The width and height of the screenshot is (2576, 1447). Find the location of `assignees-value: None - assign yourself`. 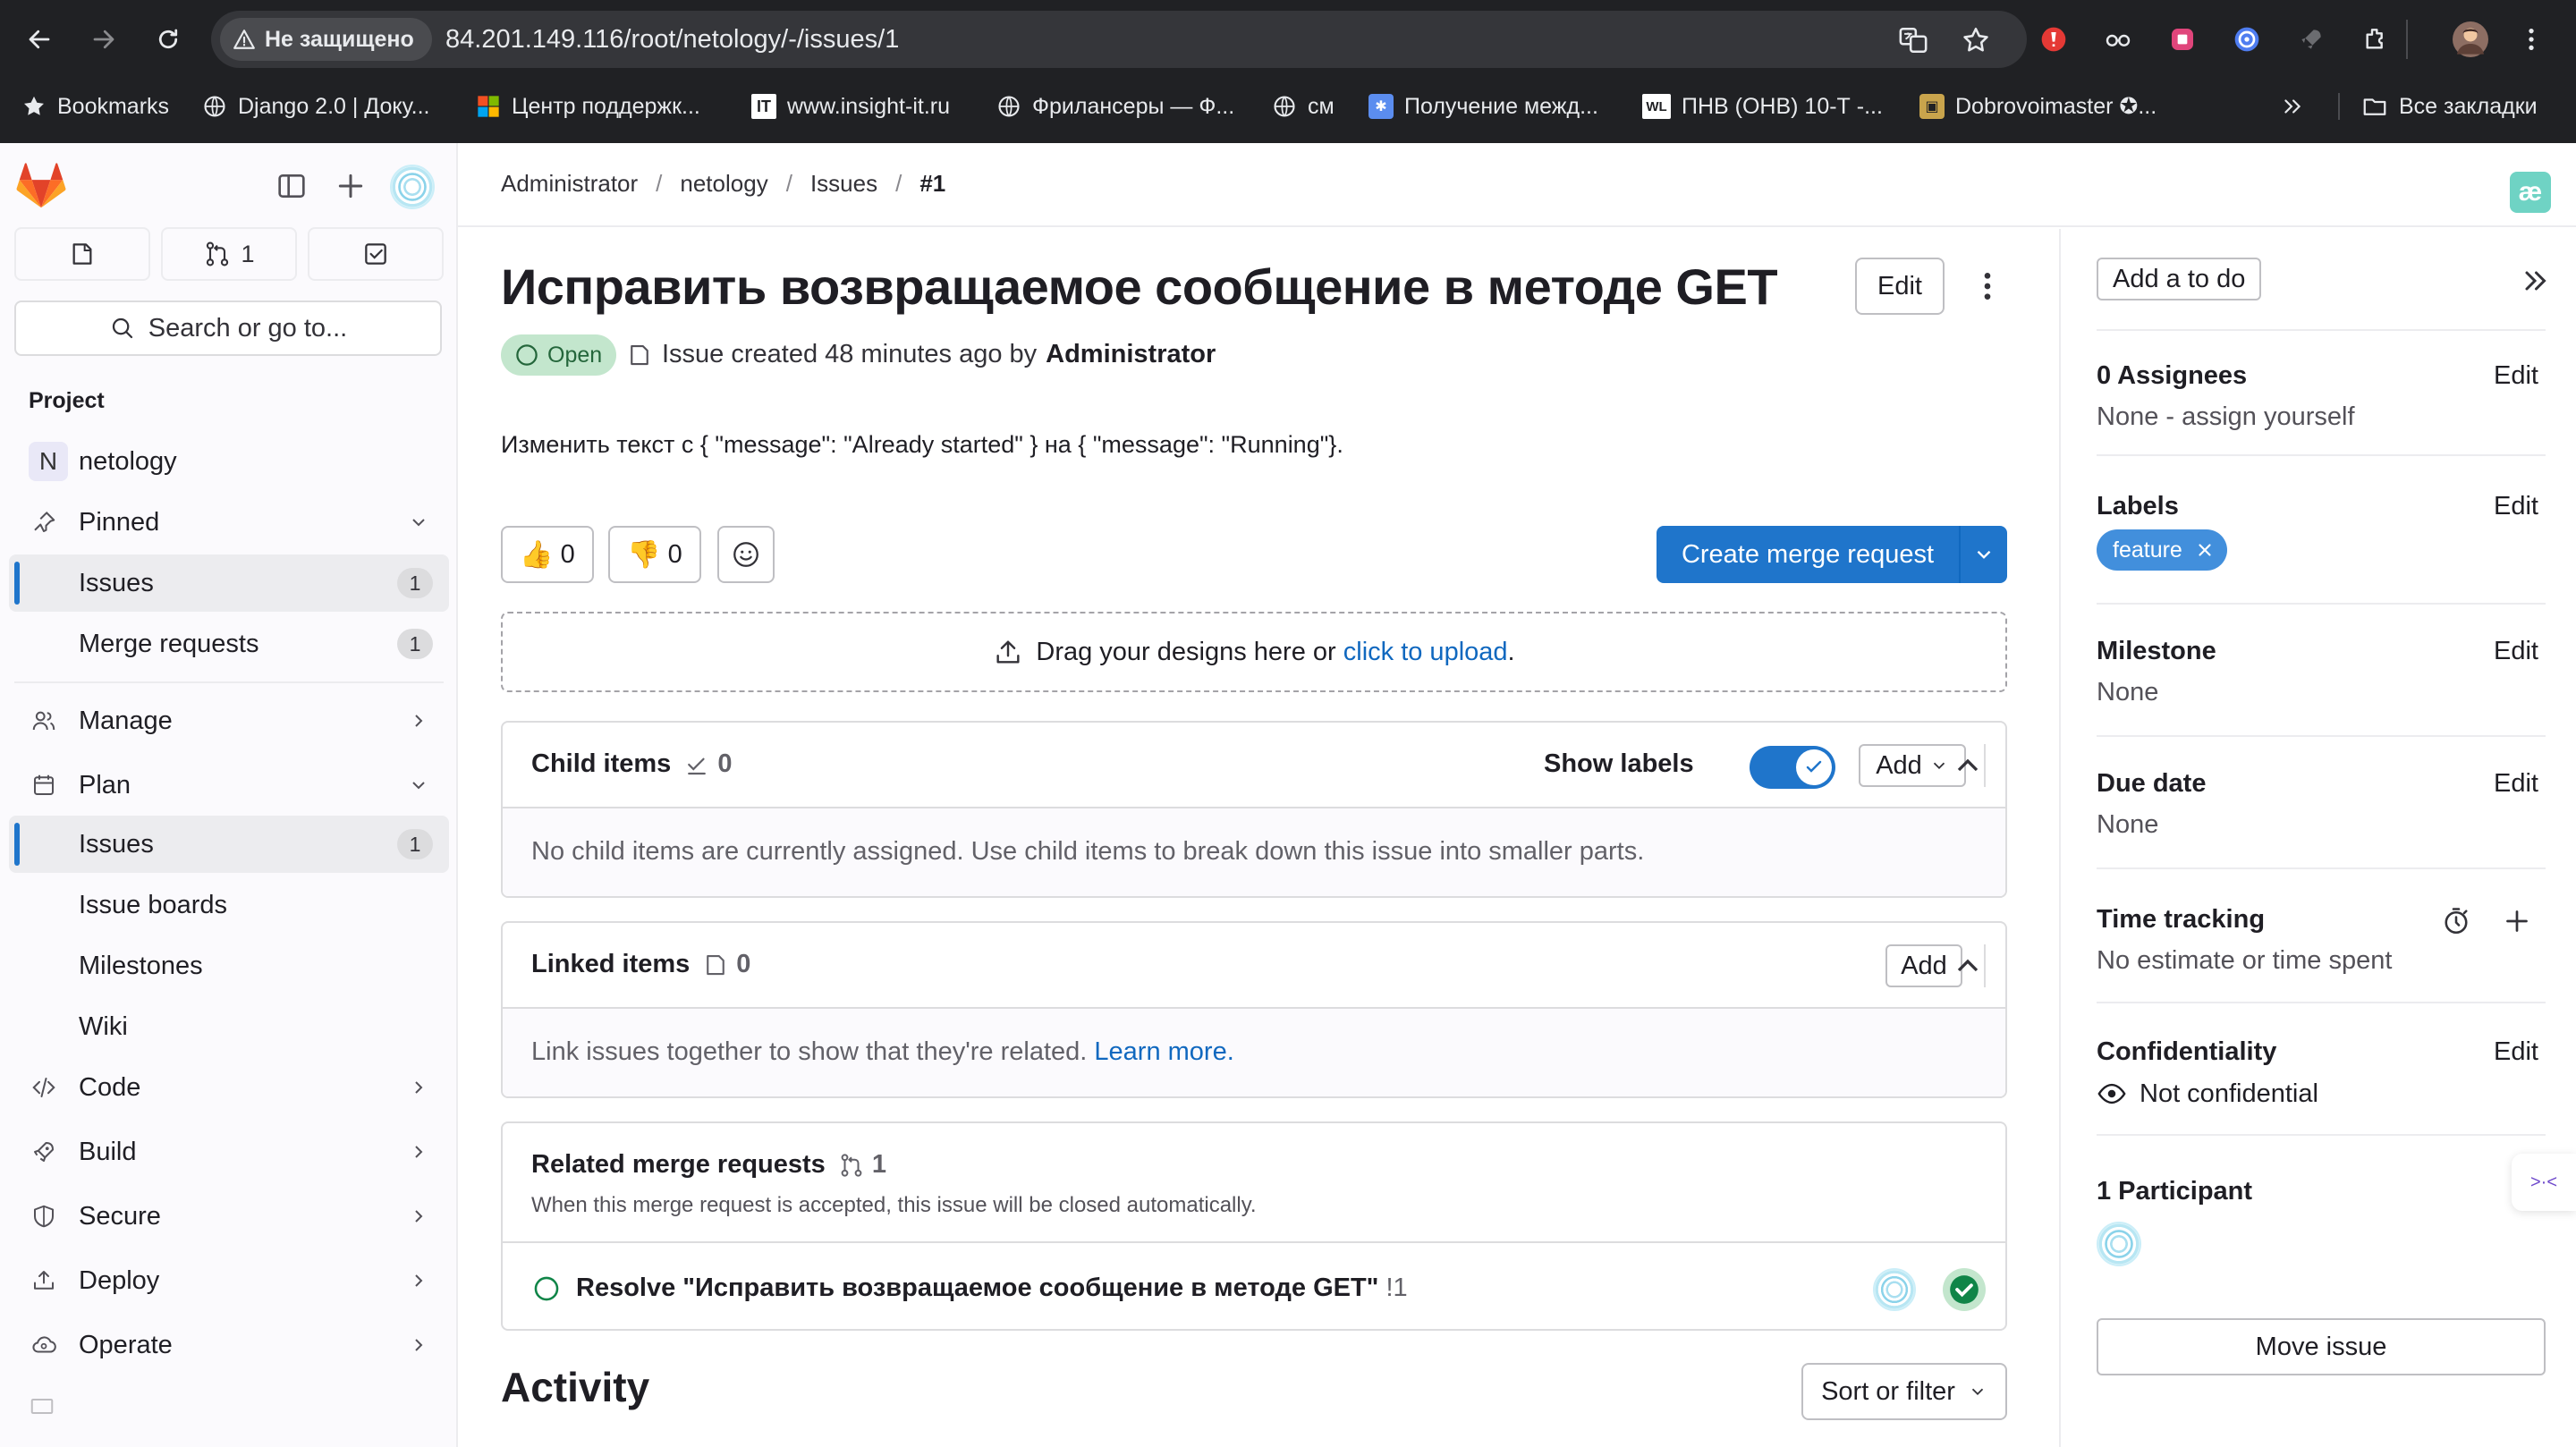

assignees-value: None - assign yourself is located at coordinates (2226, 417).